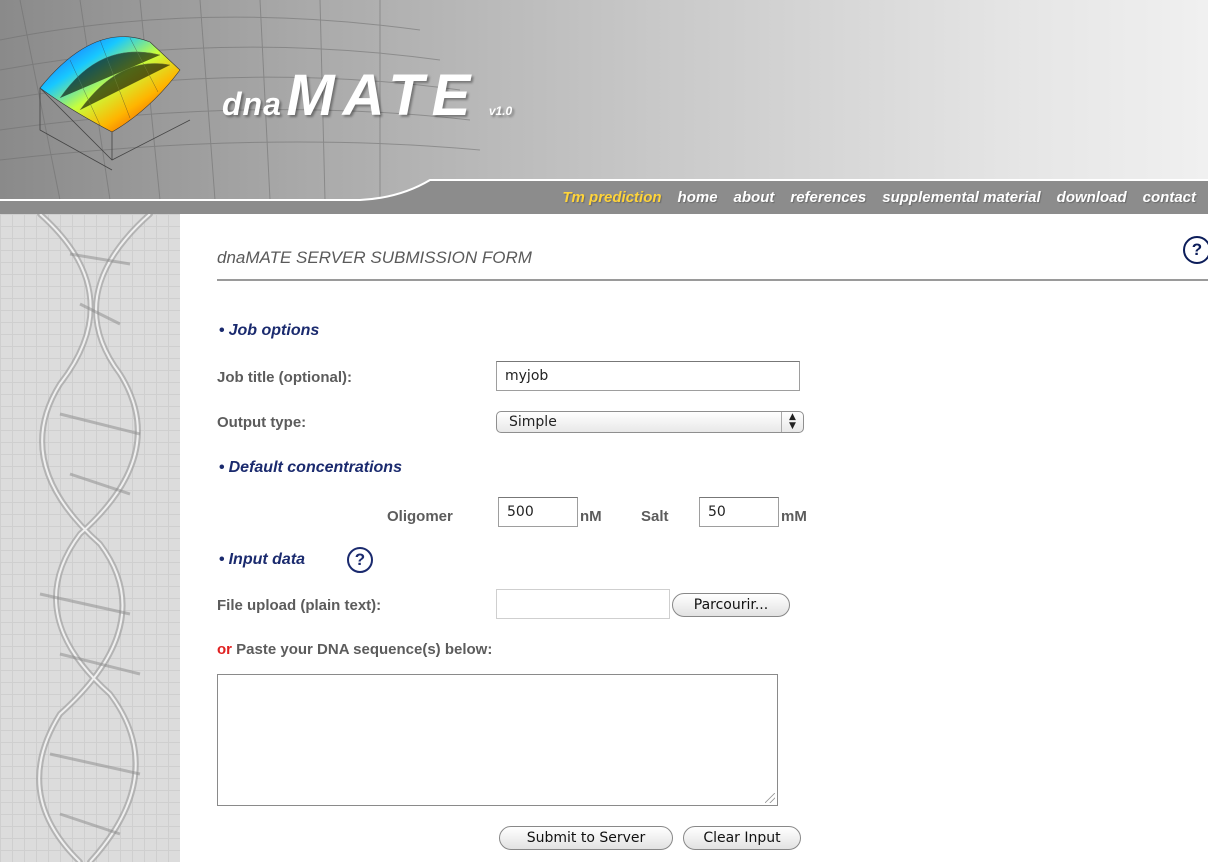 Image resolution: width=1208 pixels, height=862 pixels. What do you see at coordinates (754, 197) in the screenshot?
I see `nav-about: about` at bounding box center [754, 197].